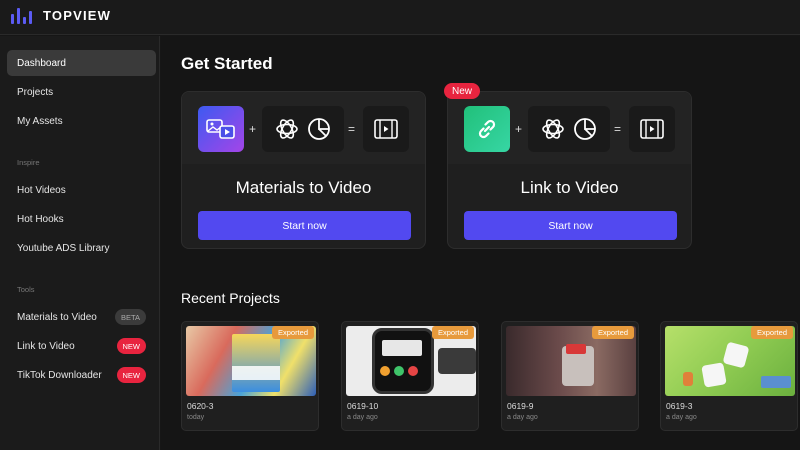  Describe the element at coordinates (221, 129) in the screenshot. I see `images-video-icon` at that location.